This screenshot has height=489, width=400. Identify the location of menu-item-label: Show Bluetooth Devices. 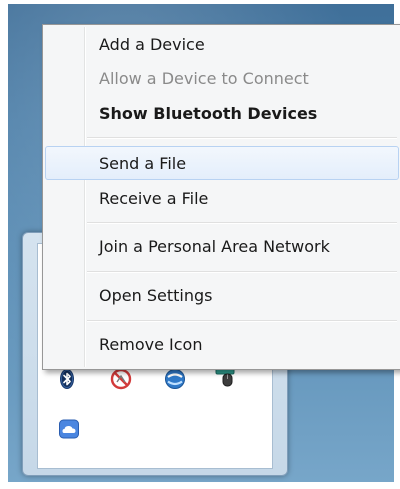
(208, 113).